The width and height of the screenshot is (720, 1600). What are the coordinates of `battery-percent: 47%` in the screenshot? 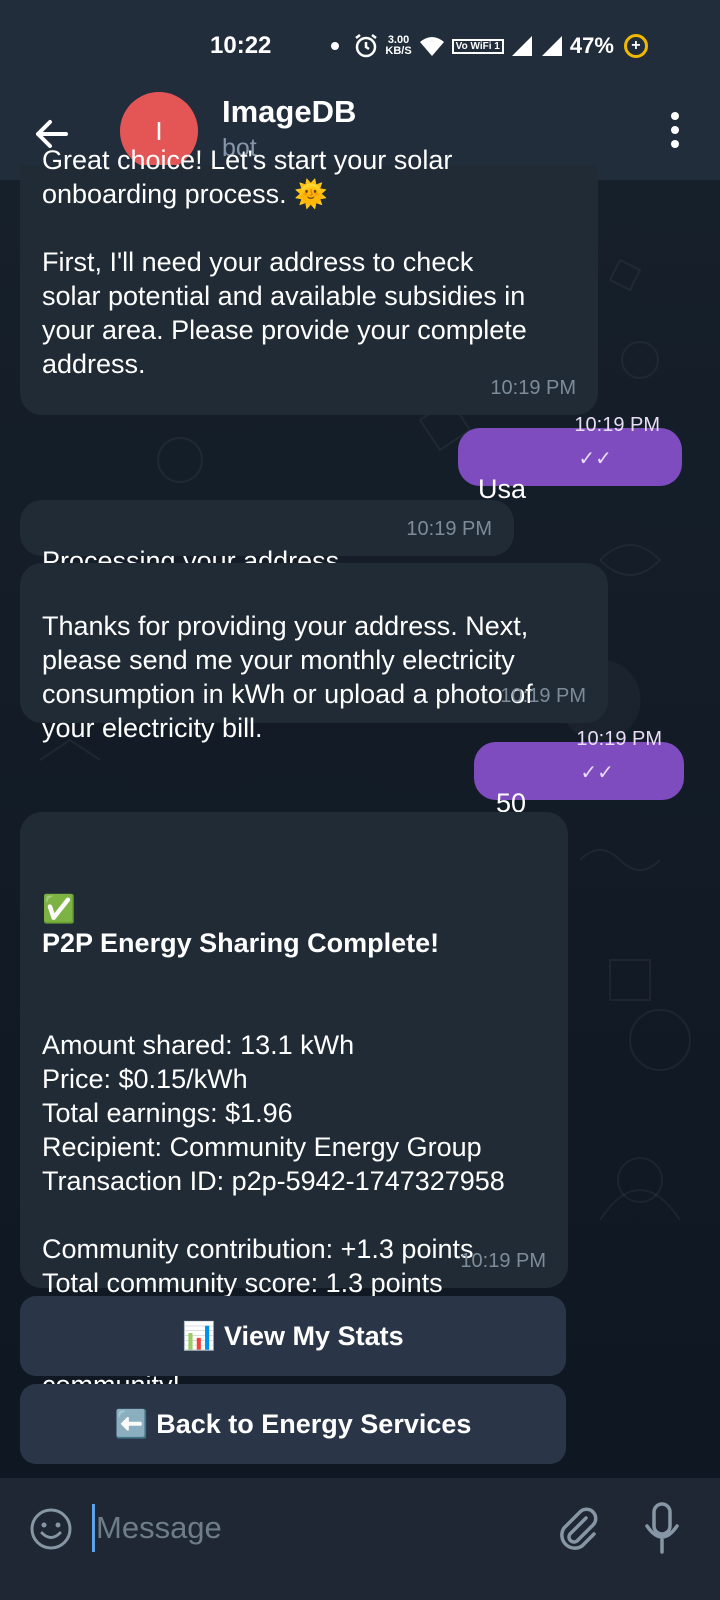 It's located at (591, 45).